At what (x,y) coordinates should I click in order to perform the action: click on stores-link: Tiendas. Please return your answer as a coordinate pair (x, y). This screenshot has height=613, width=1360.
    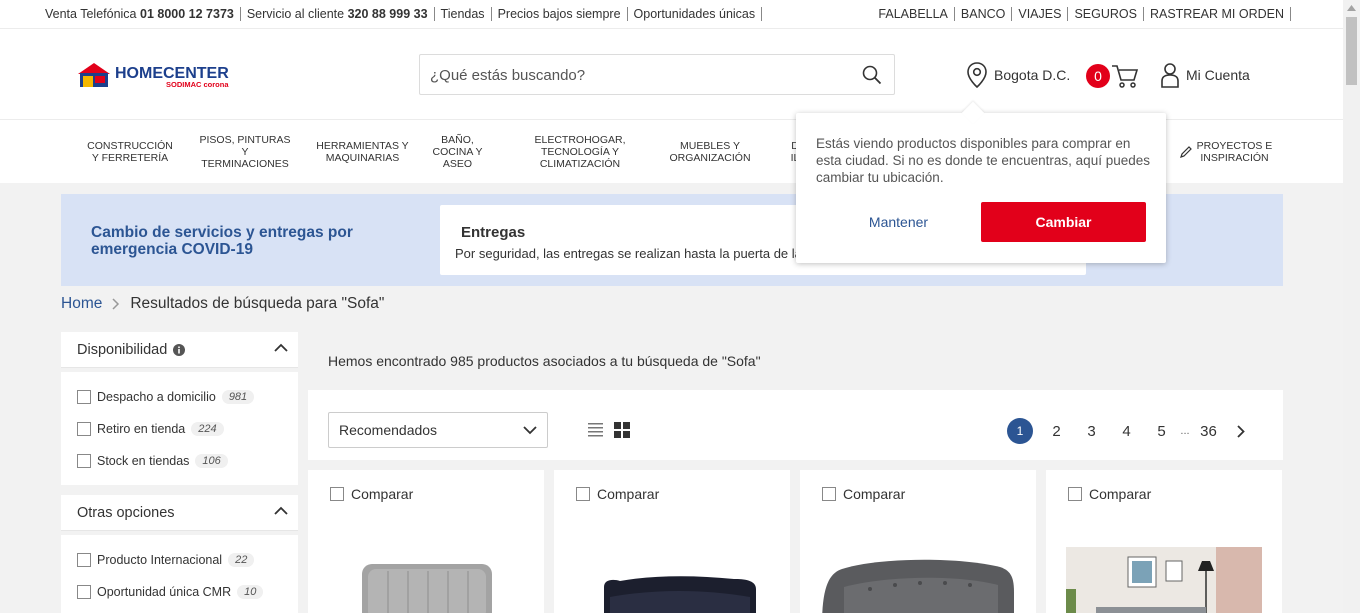
    Looking at the image, I should click on (463, 14).